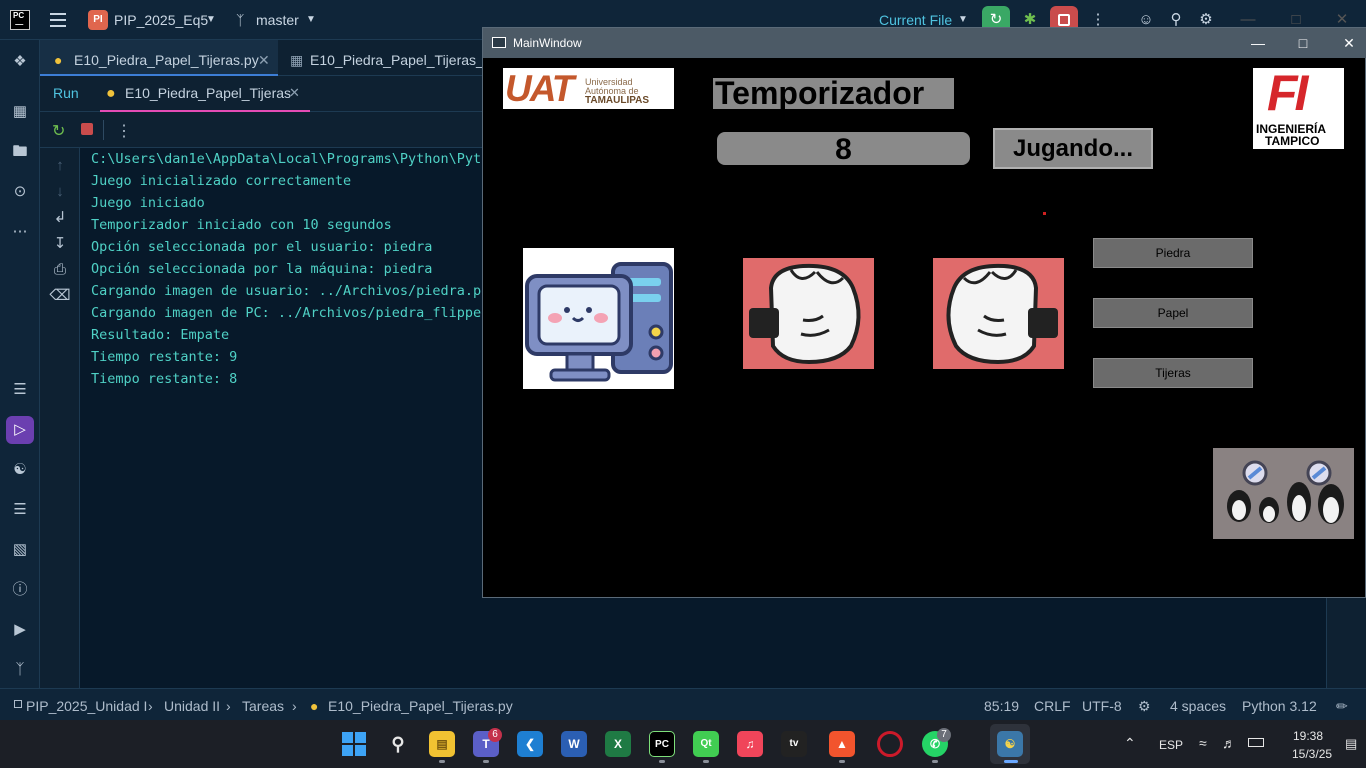 The image size is (1366, 768). What do you see at coordinates (66, 93) in the screenshot?
I see `run-panel-title: Run` at bounding box center [66, 93].